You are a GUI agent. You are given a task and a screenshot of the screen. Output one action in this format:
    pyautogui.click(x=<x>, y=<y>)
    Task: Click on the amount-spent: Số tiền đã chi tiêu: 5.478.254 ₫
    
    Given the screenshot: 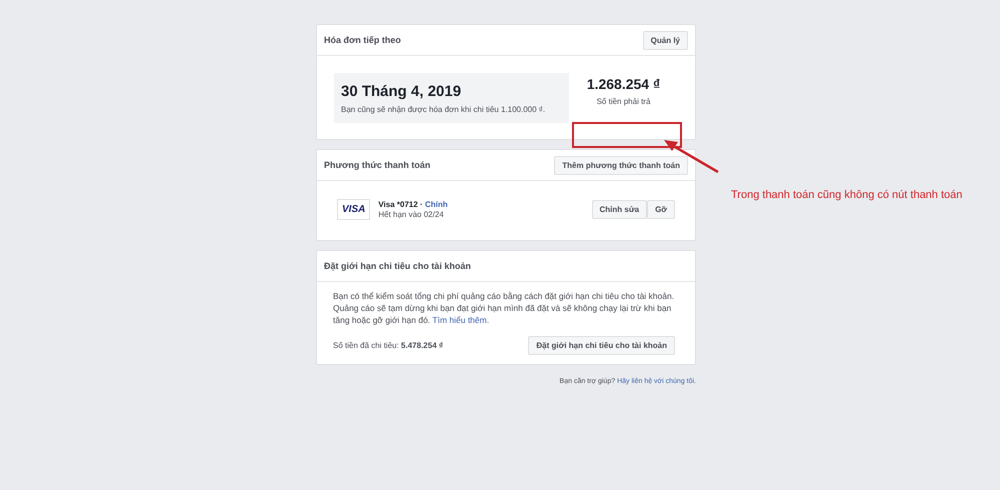 What is the action you would take?
    pyautogui.click(x=388, y=345)
    